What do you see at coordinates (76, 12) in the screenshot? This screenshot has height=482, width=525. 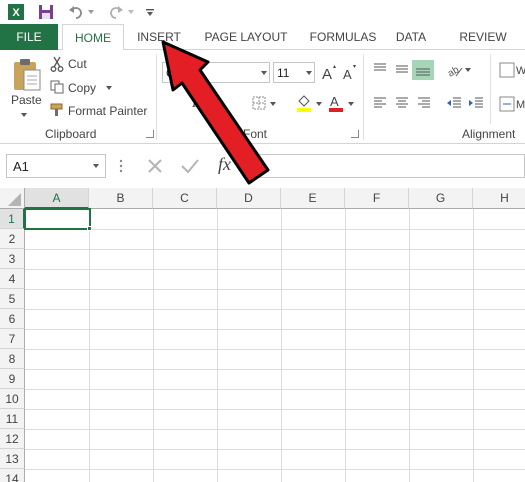 I see `undo-icon` at bounding box center [76, 12].